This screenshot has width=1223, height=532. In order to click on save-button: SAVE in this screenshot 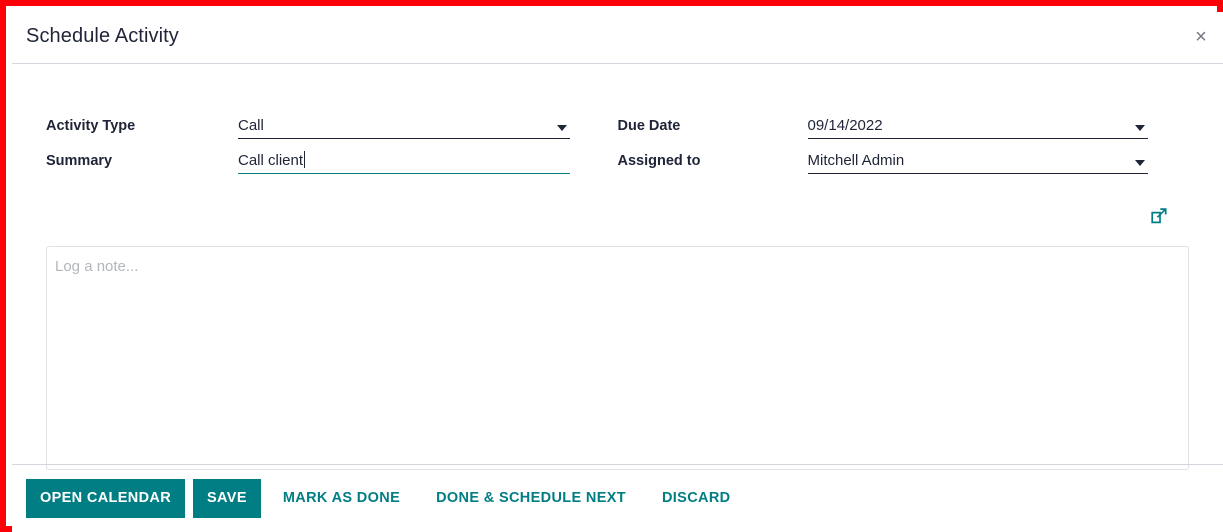, I will do `click(227, 498)`.